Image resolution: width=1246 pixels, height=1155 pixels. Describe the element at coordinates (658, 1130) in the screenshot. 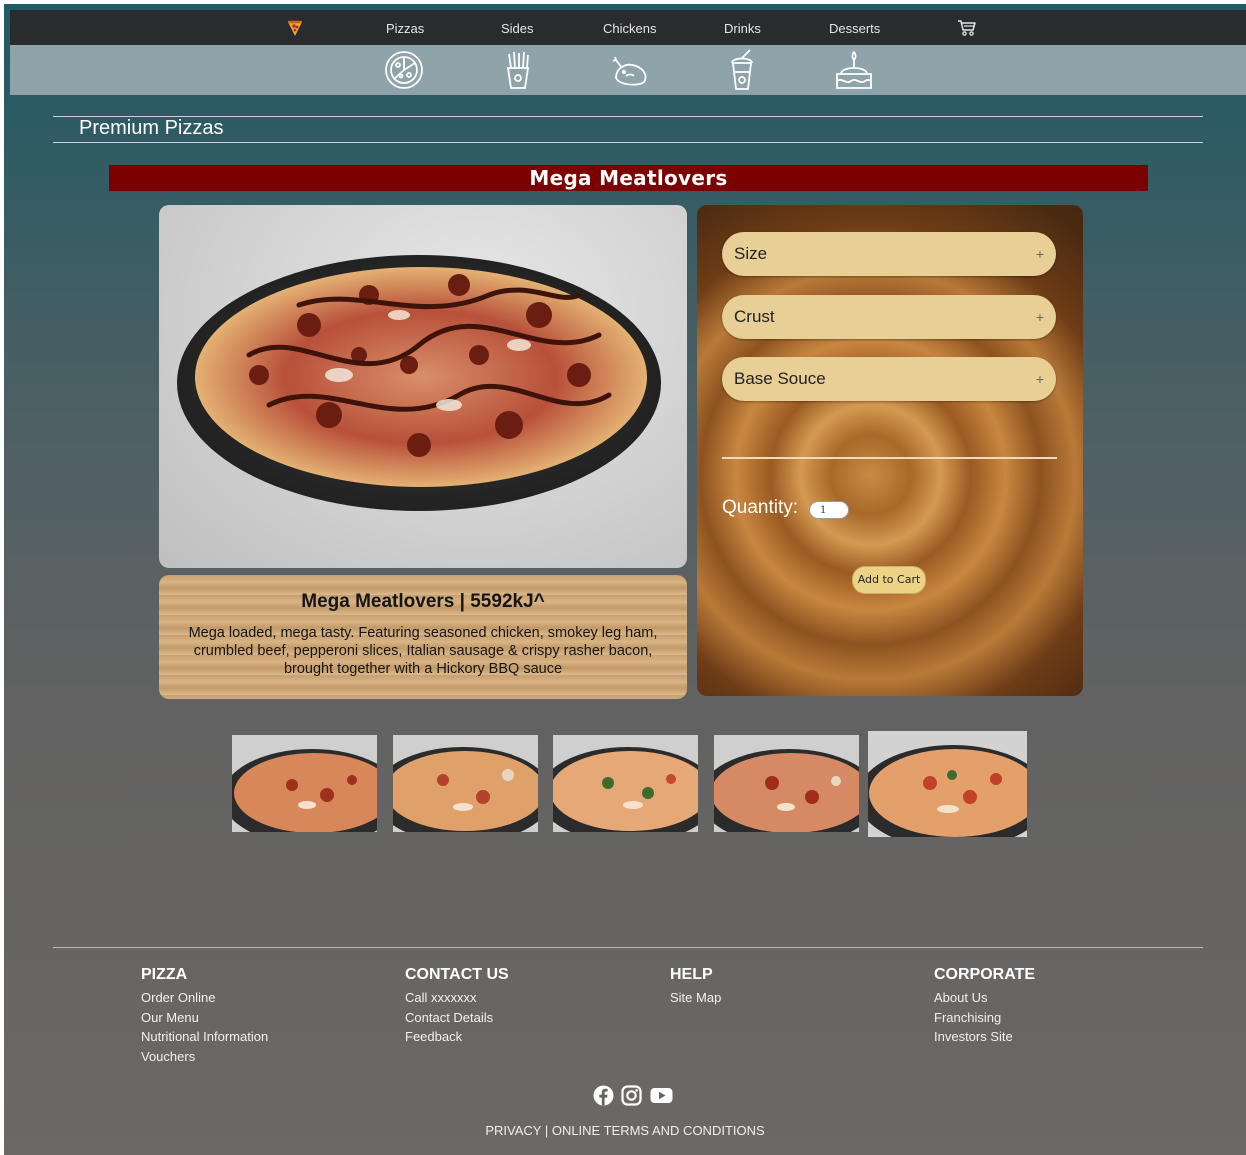

I see `terms-link: ONLINE TERMS AND CONDITIONS` at that location.